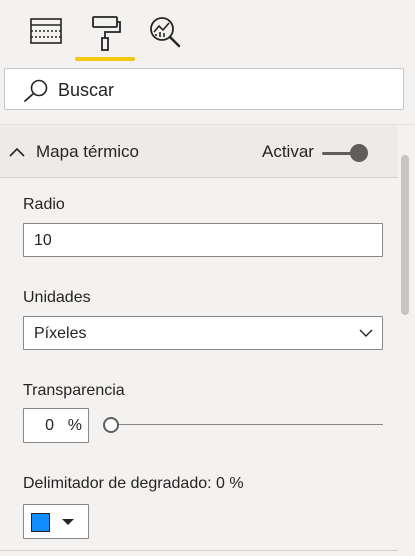  Describe the element at coordinates (203, 240) in the screenshot. I see `radius-input: 10` at that location.